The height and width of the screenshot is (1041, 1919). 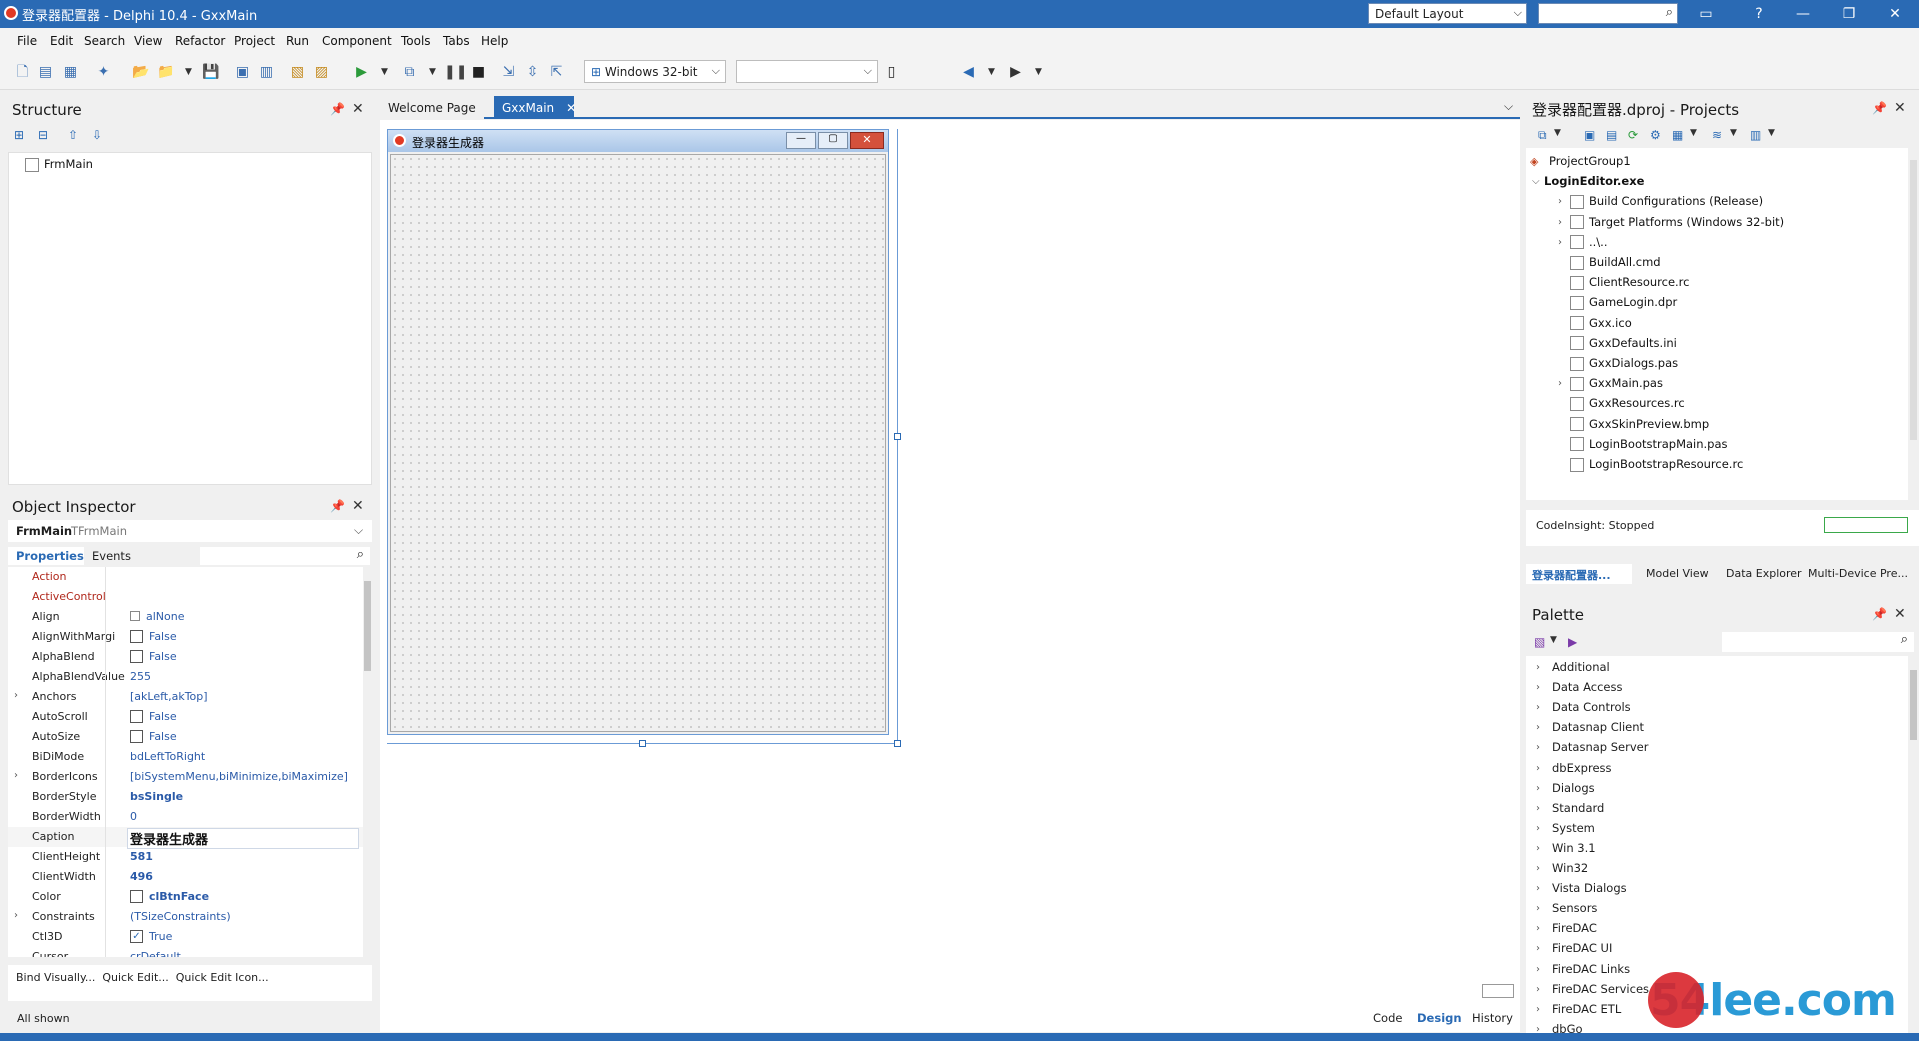 What do you see at coordinates (43, 135) in the screenshot?
I see `collapse-all-icon: ⊟` at bounding box center [43, 135].